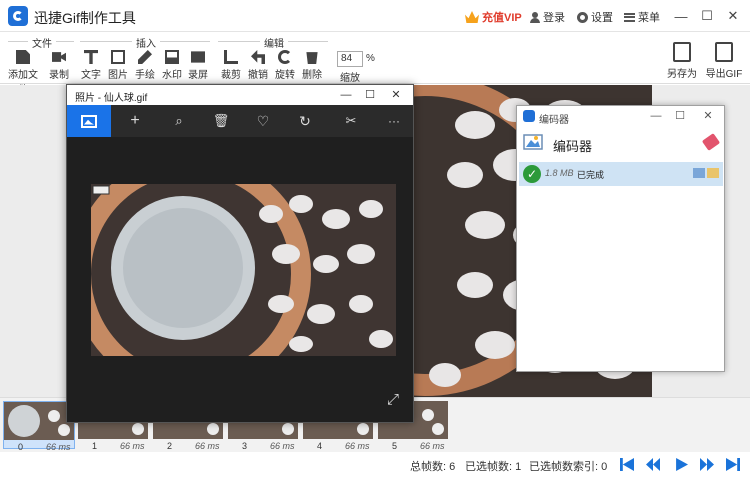  I want to click on more-icon: ···, so click(394, 121).